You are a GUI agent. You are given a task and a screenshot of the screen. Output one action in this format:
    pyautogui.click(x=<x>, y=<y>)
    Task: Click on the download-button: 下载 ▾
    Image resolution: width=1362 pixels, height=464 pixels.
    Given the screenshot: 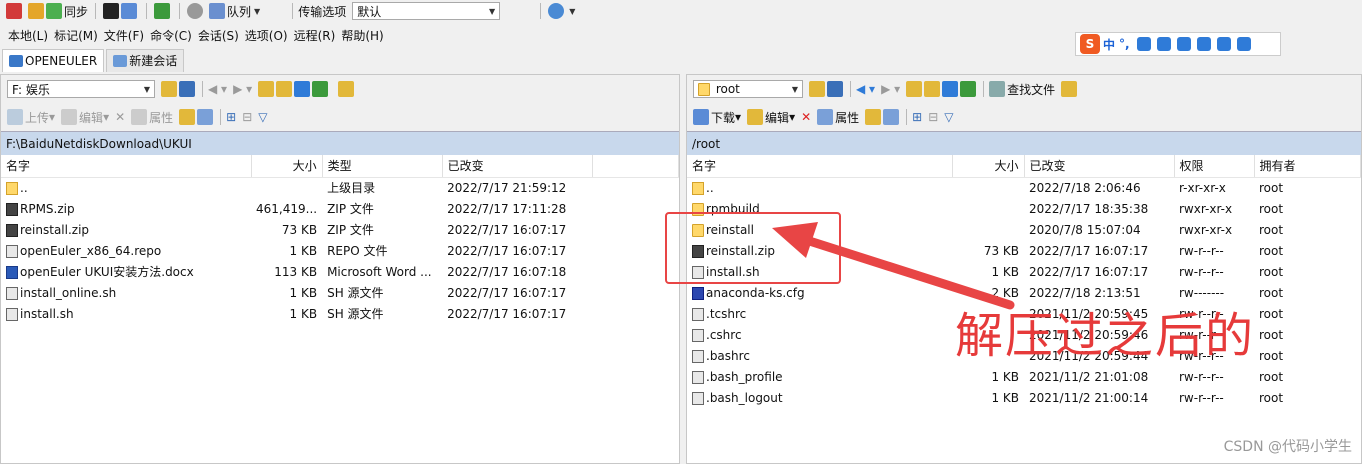 What is the action you would take?
    pyautogui.click(x=717, y=117)
    